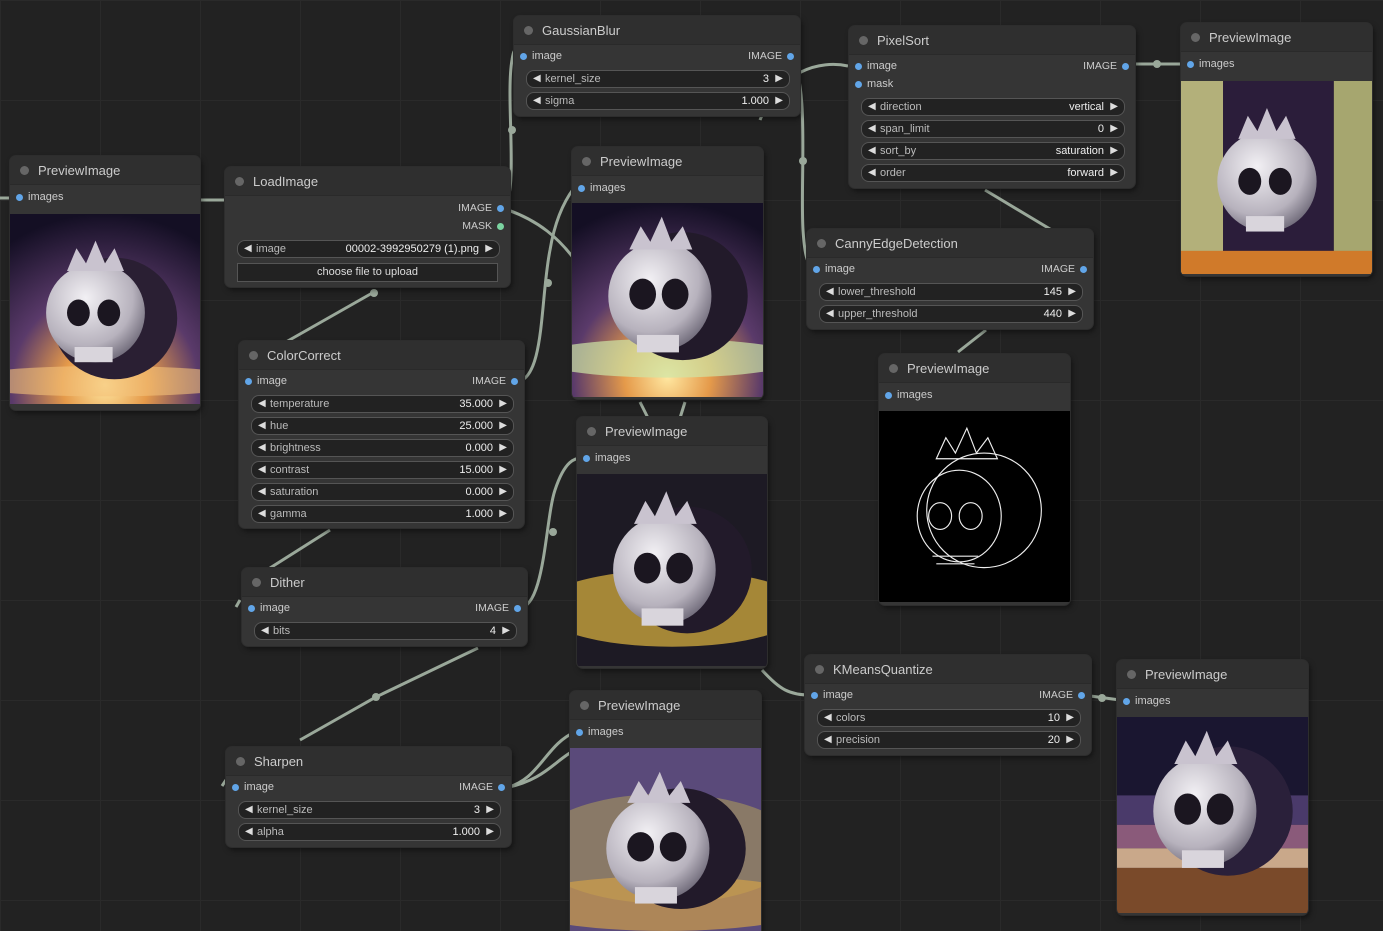  What do you see at coordinates (382, 514) in the screenshot?
I see `gamma-widget: ◀ gamma 1.000 ▶` at bounding box center [382, 514].